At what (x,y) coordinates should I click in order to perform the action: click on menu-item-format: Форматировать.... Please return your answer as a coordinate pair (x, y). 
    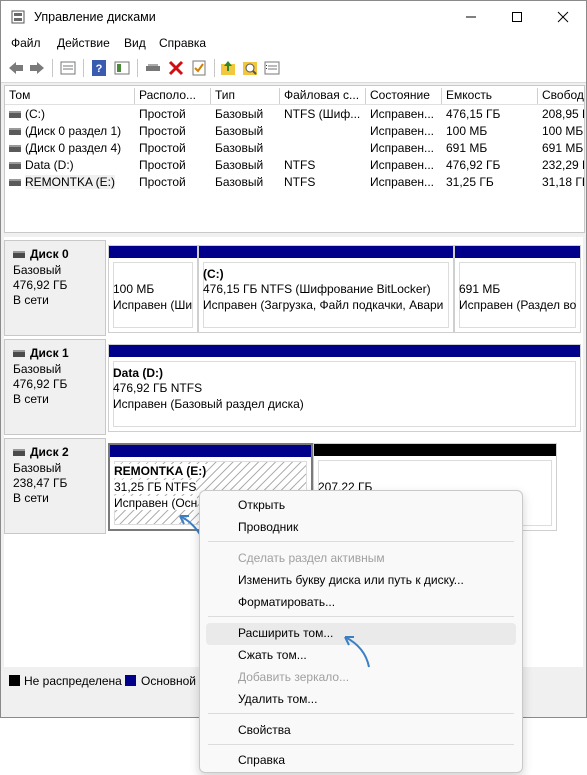
    Looking at the image, I should click on (286, 602).